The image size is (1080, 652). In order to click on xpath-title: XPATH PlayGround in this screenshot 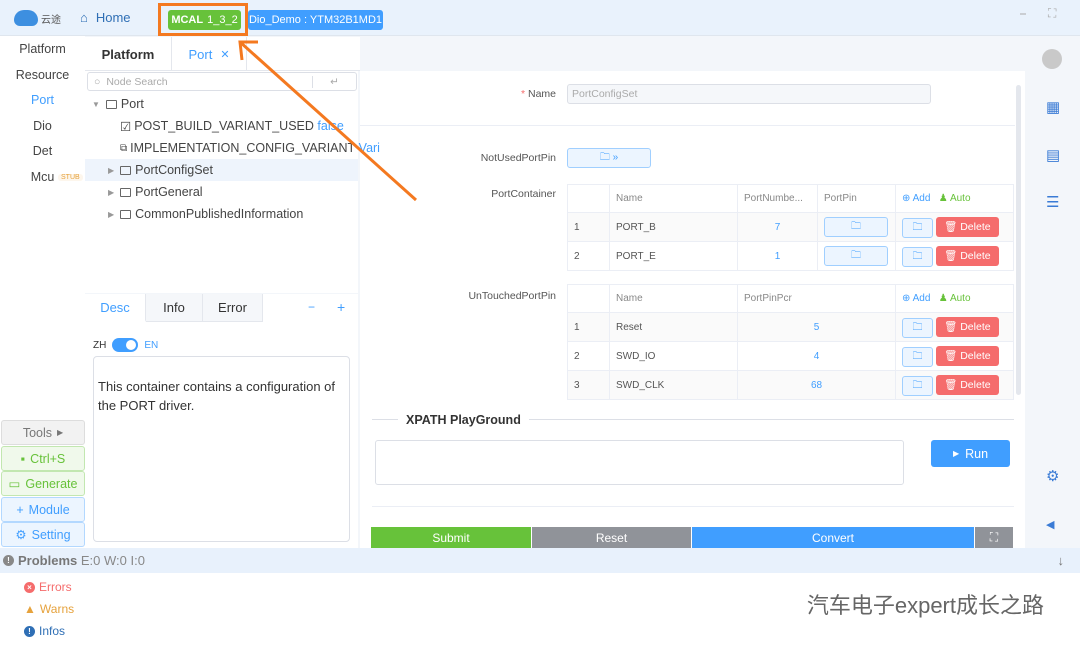, I will do `click(463, 420)`.